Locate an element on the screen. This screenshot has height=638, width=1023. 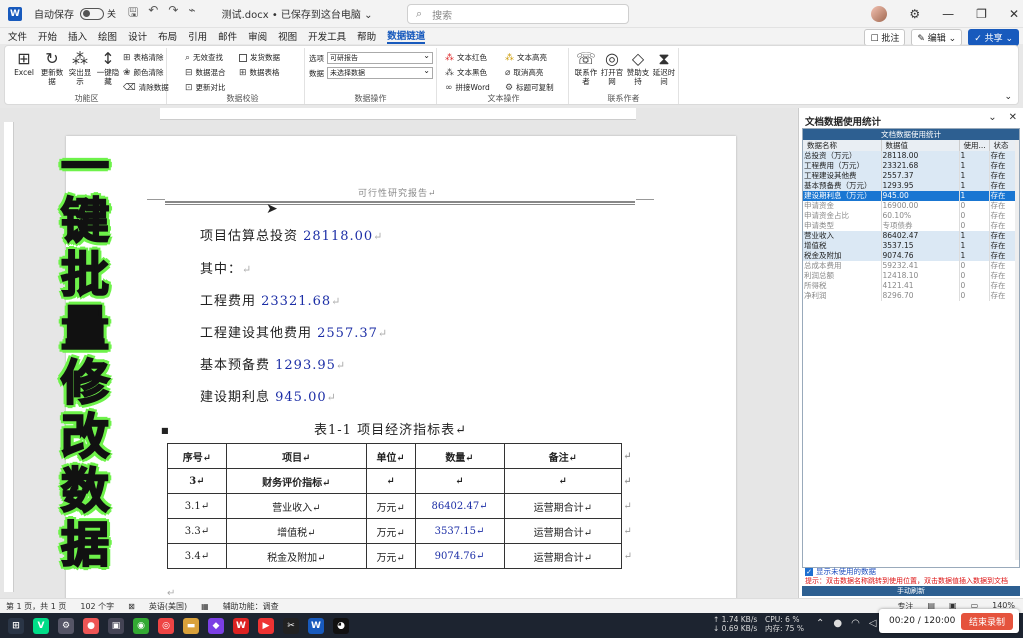
capcut-icon: ✂ is located at coordinates (291, 625).